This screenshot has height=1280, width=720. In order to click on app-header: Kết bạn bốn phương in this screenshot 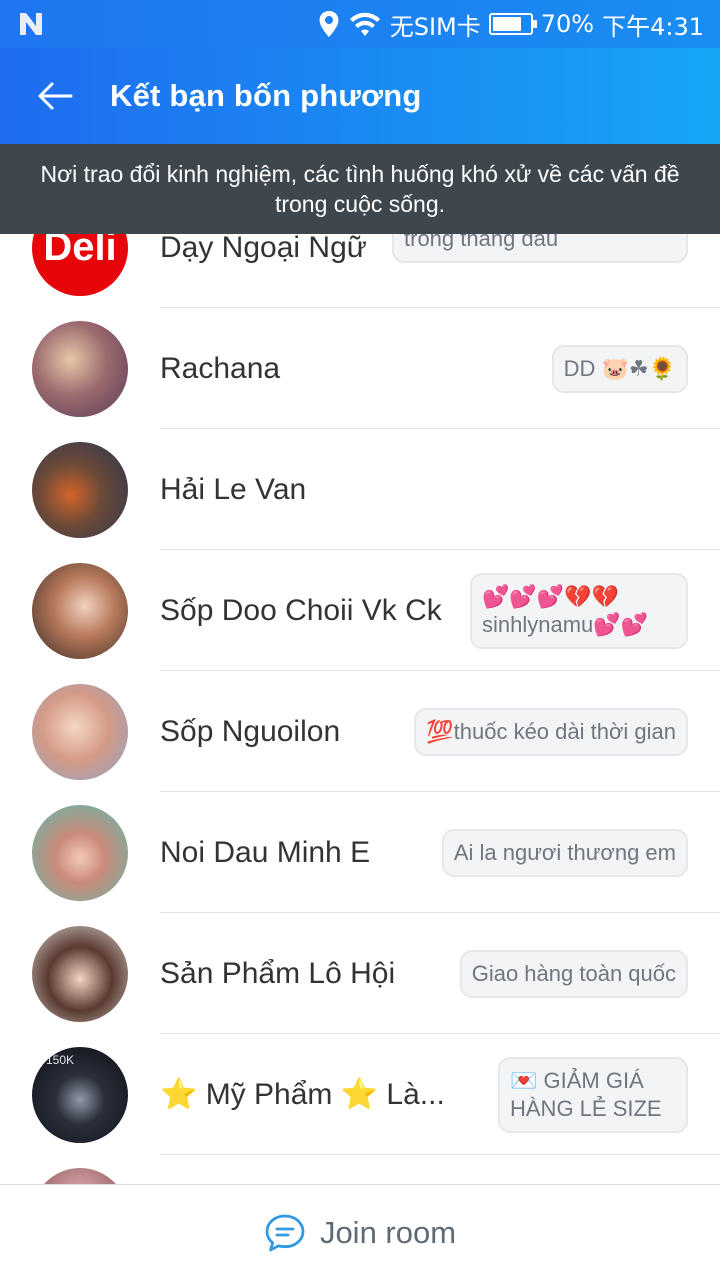, I will do `click(360, 96)`.